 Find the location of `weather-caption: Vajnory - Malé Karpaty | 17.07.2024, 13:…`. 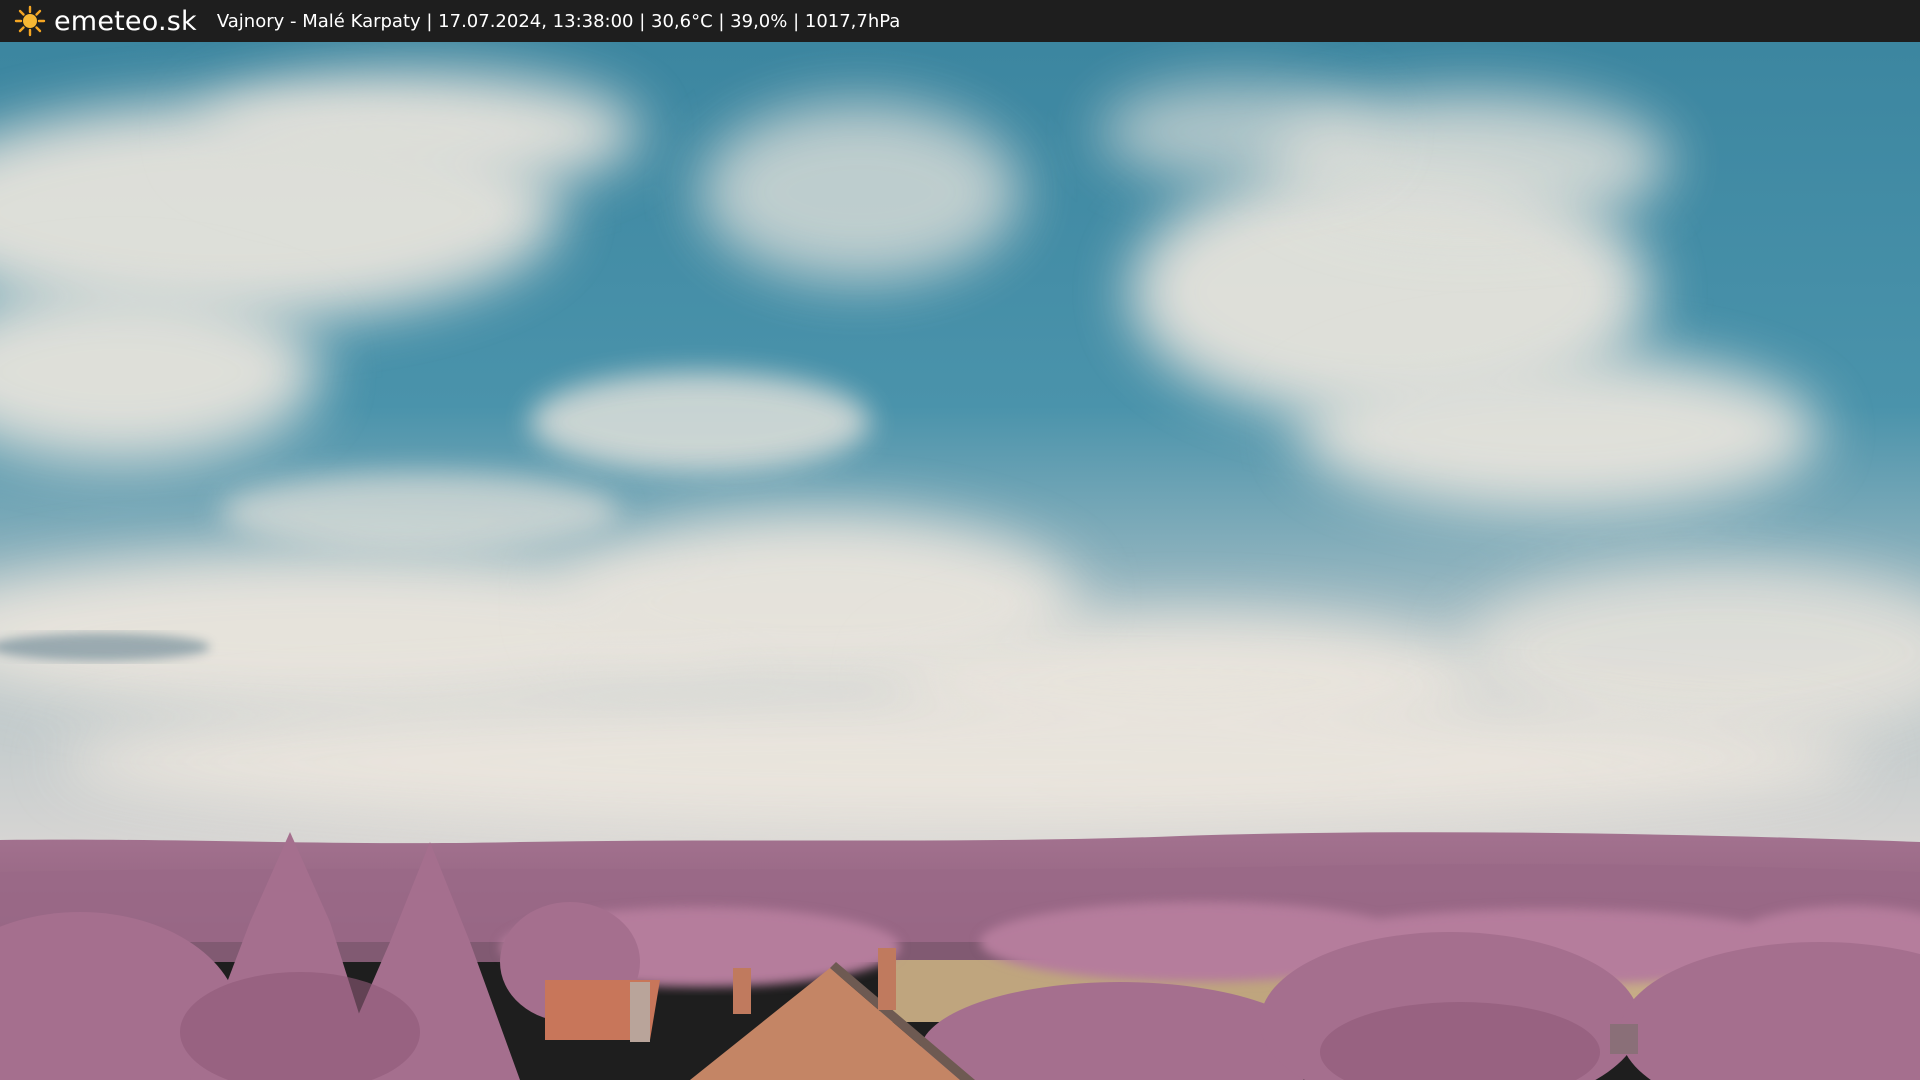

weather-caption: Vajnory - Malé Karpaty | 17.07.2024, 13:… is located at coordinates (558, 21).